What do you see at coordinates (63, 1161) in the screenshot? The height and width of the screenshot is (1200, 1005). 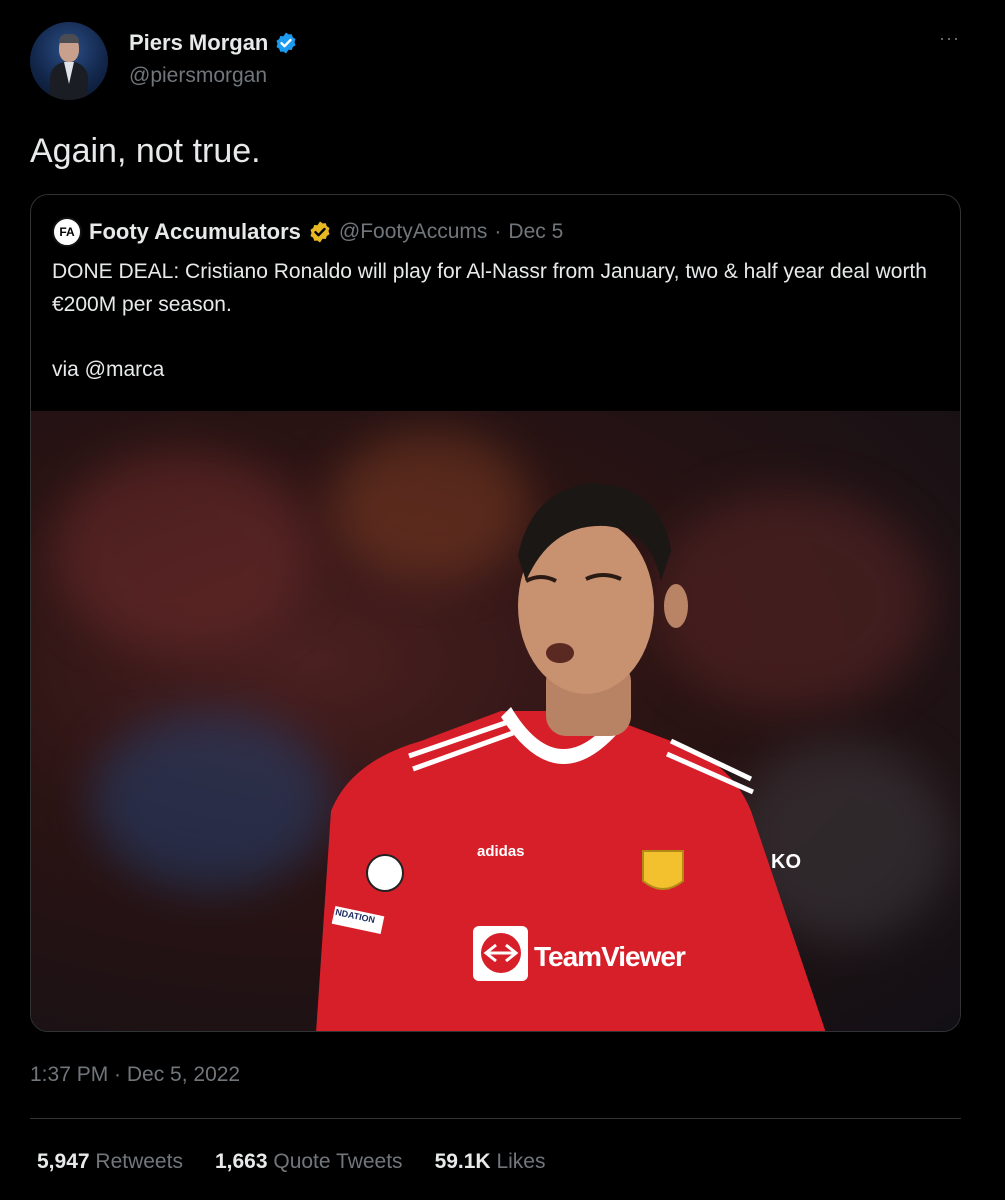 I see `retweets-count: 5,947` at bounding box center [63, 1161].